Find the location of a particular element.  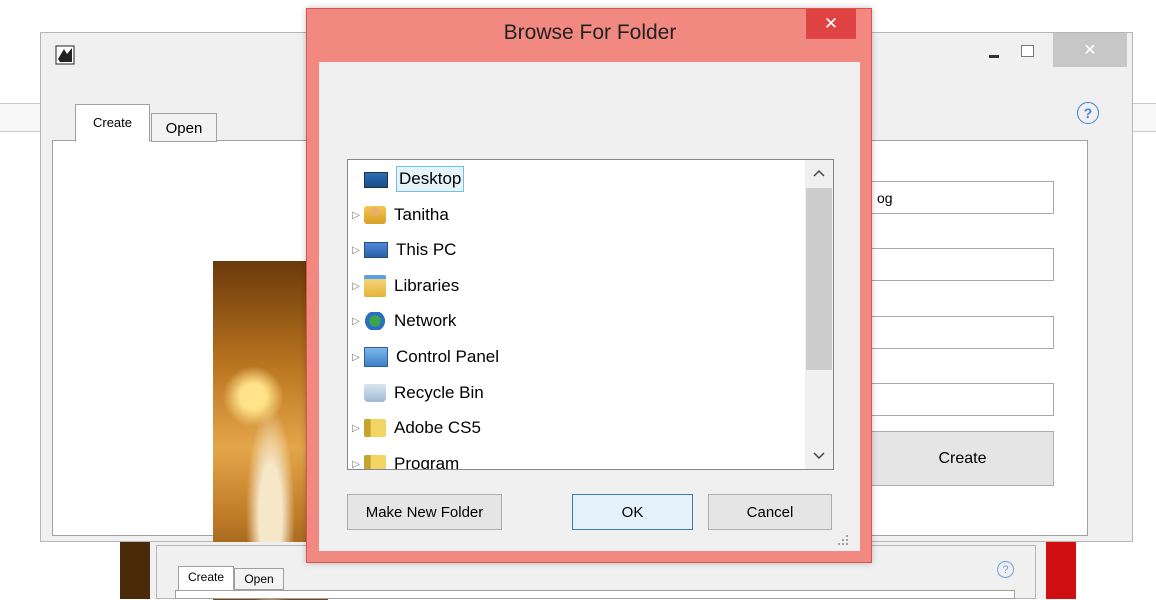

libraries-icon is located at coordinates (375, 286).